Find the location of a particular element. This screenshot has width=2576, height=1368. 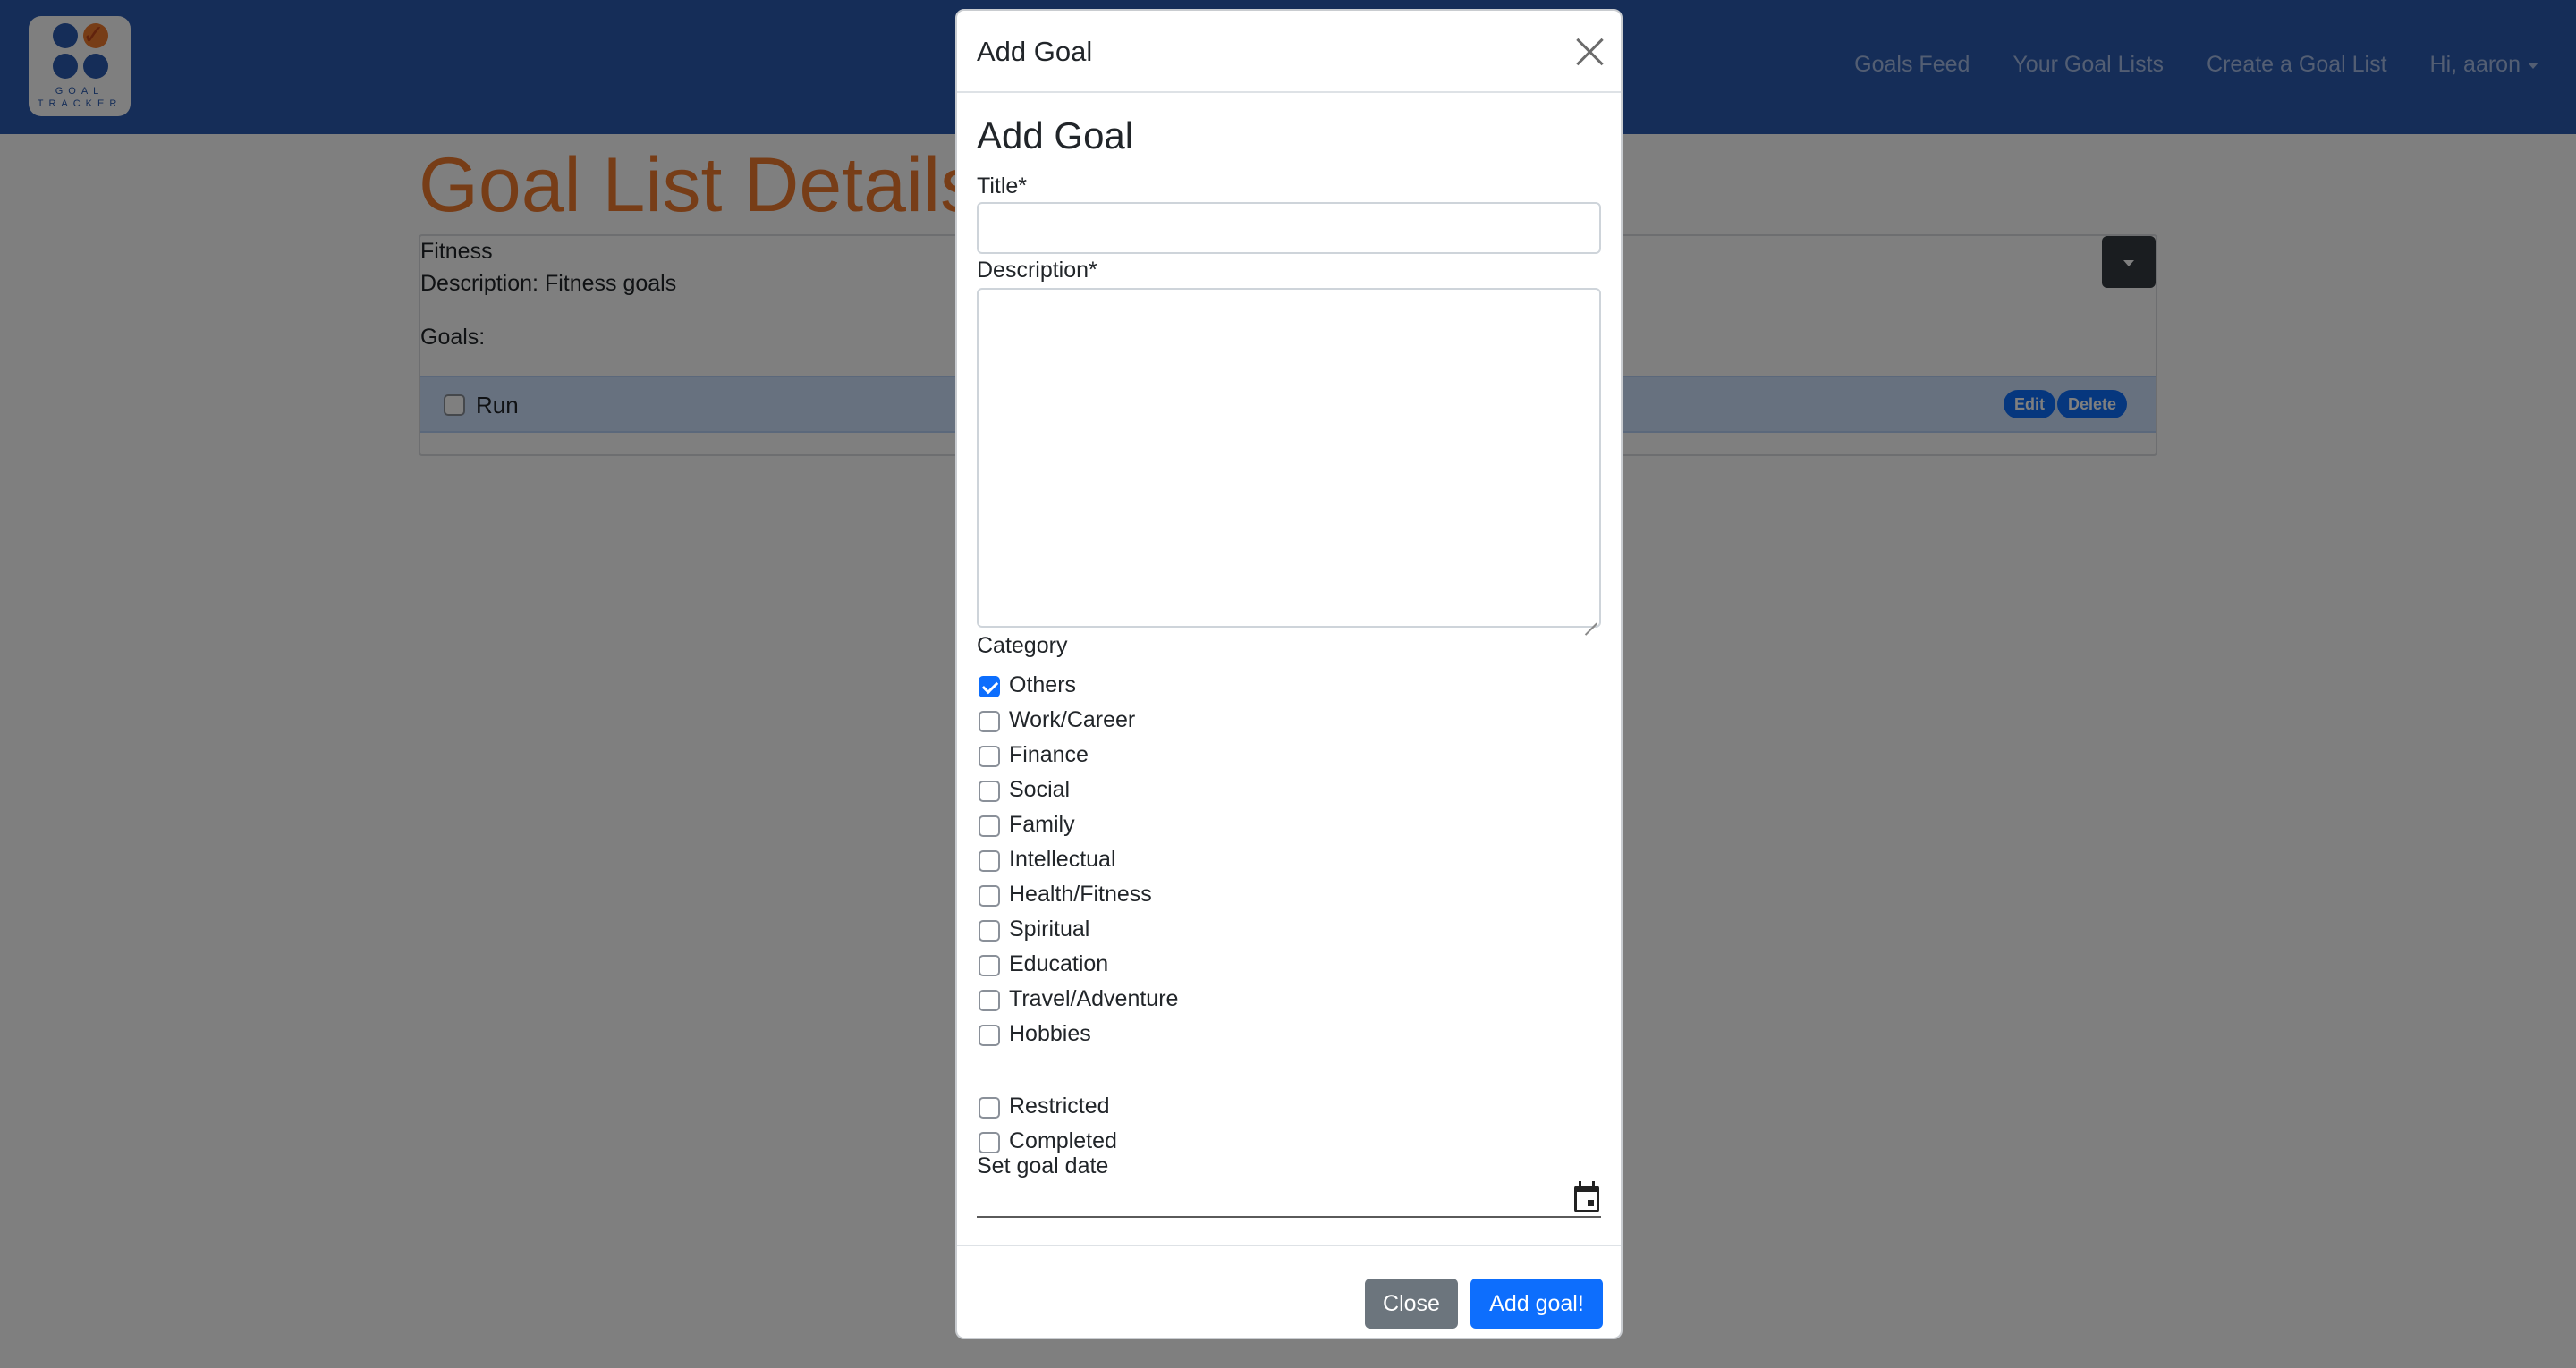

restricted-option: Restricted is located at coordinates (1111, 1109).